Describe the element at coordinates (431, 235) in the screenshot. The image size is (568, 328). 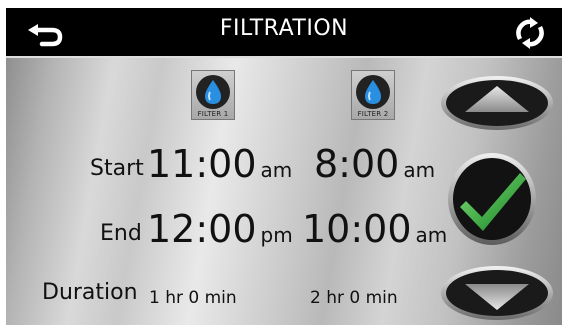
I see `filter-2-end-ampm: am` at that location.